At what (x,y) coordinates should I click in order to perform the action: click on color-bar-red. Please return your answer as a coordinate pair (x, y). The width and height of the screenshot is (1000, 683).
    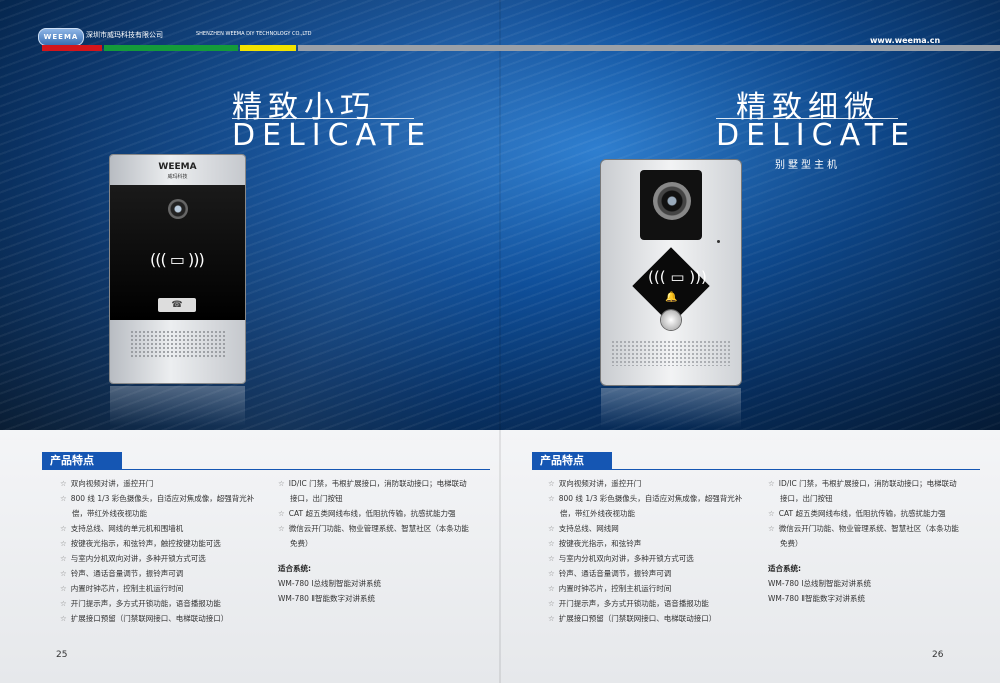
    Looking at the image, I should click on (72, 48).